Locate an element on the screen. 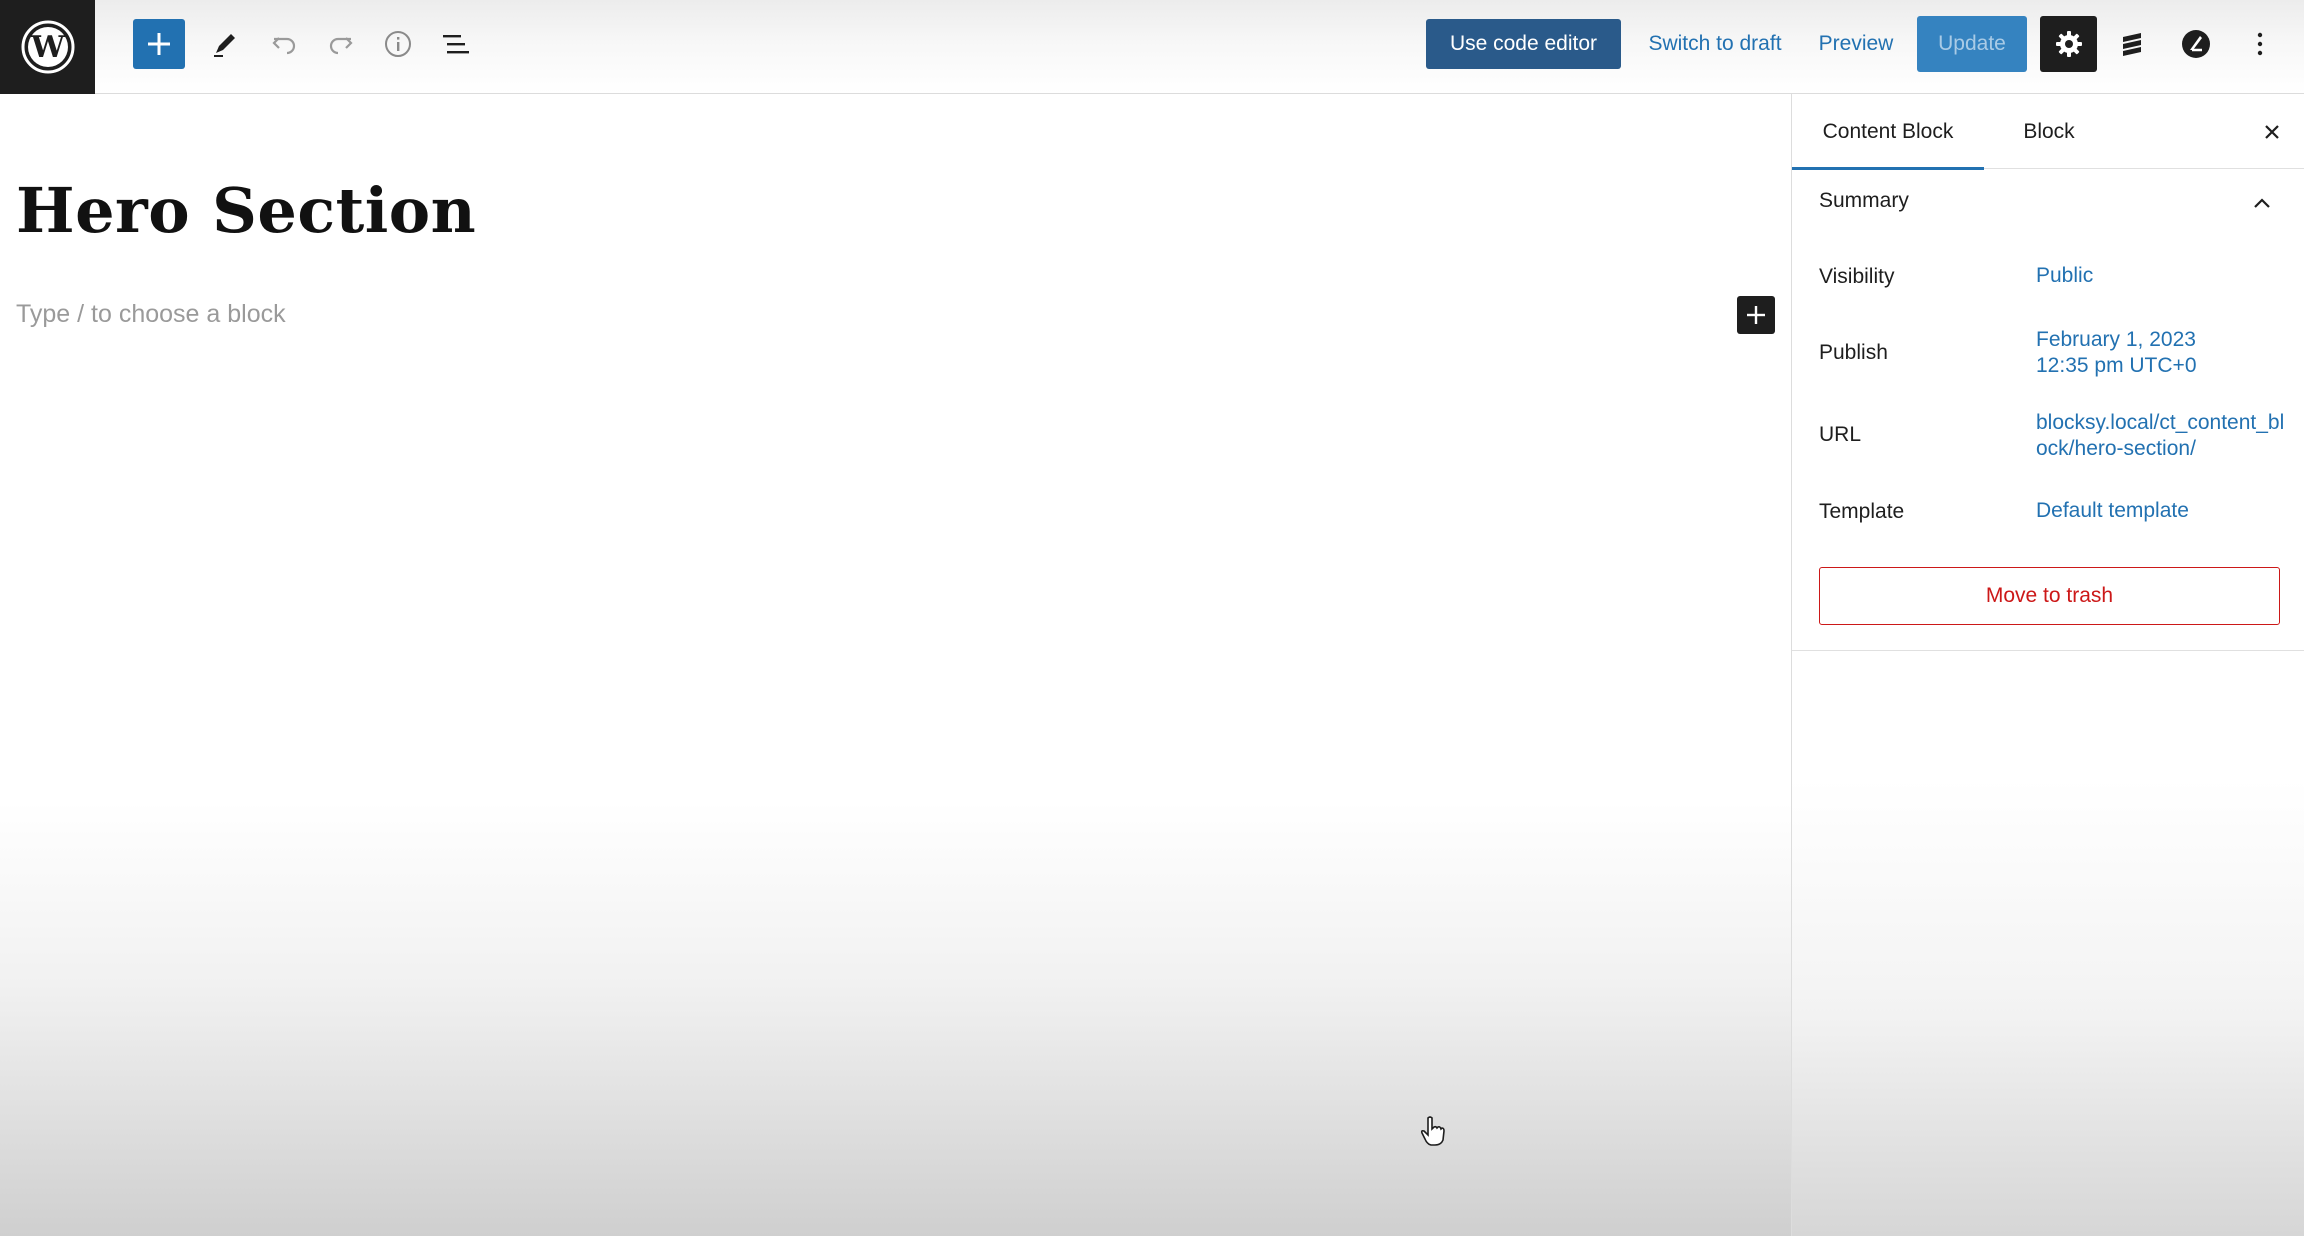 This screenshot has height=1236, width=2304. post-title: Hero Section is located at coordinates (246, 210).